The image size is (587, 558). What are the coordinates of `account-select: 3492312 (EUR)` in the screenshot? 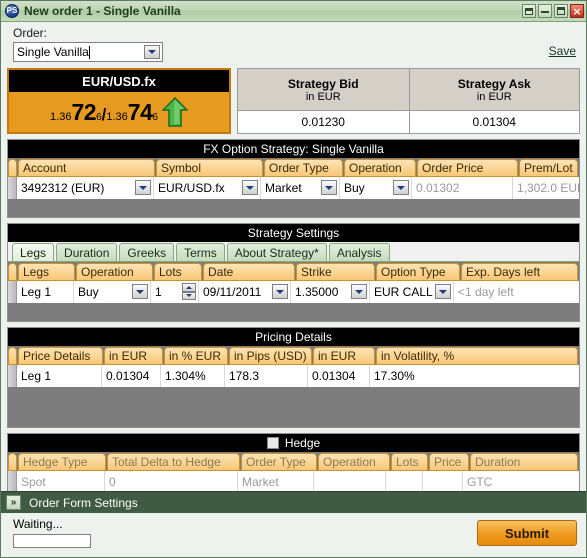 It's located at (85, 188).